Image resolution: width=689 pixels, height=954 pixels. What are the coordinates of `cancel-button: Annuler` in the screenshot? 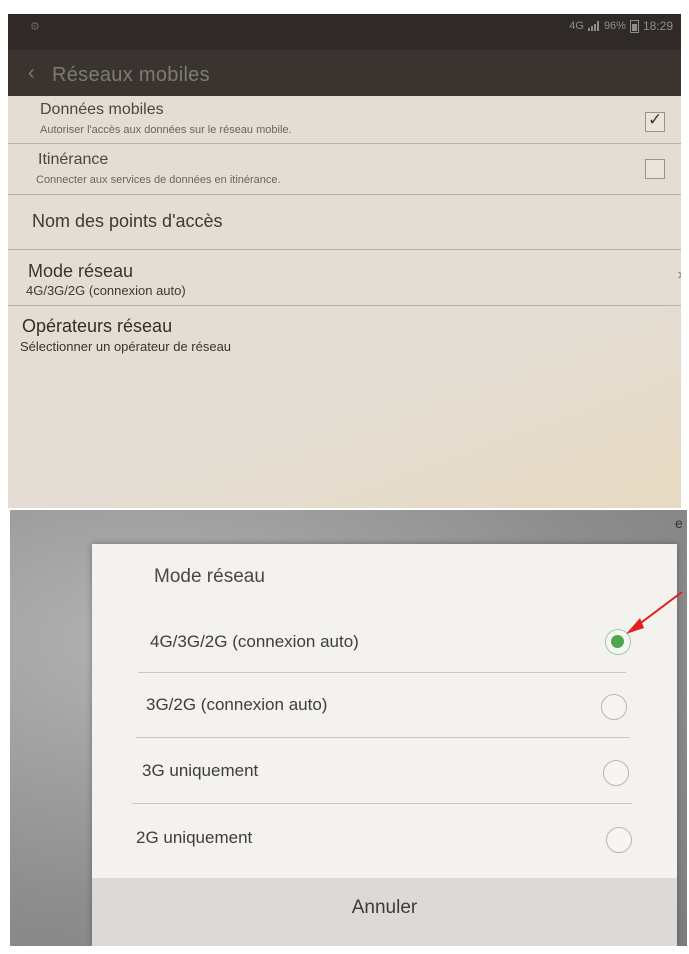 It's located at (384, 912).